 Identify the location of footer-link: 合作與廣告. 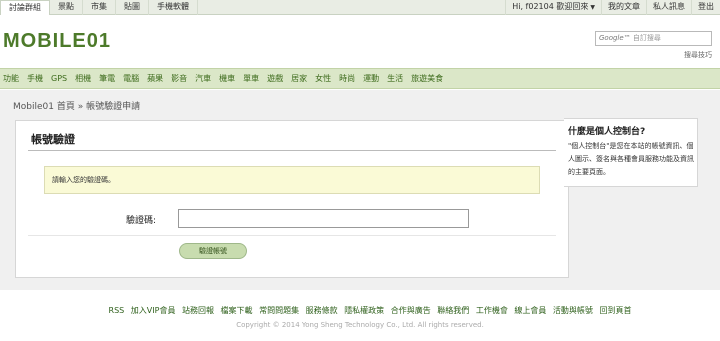
(411, 310).